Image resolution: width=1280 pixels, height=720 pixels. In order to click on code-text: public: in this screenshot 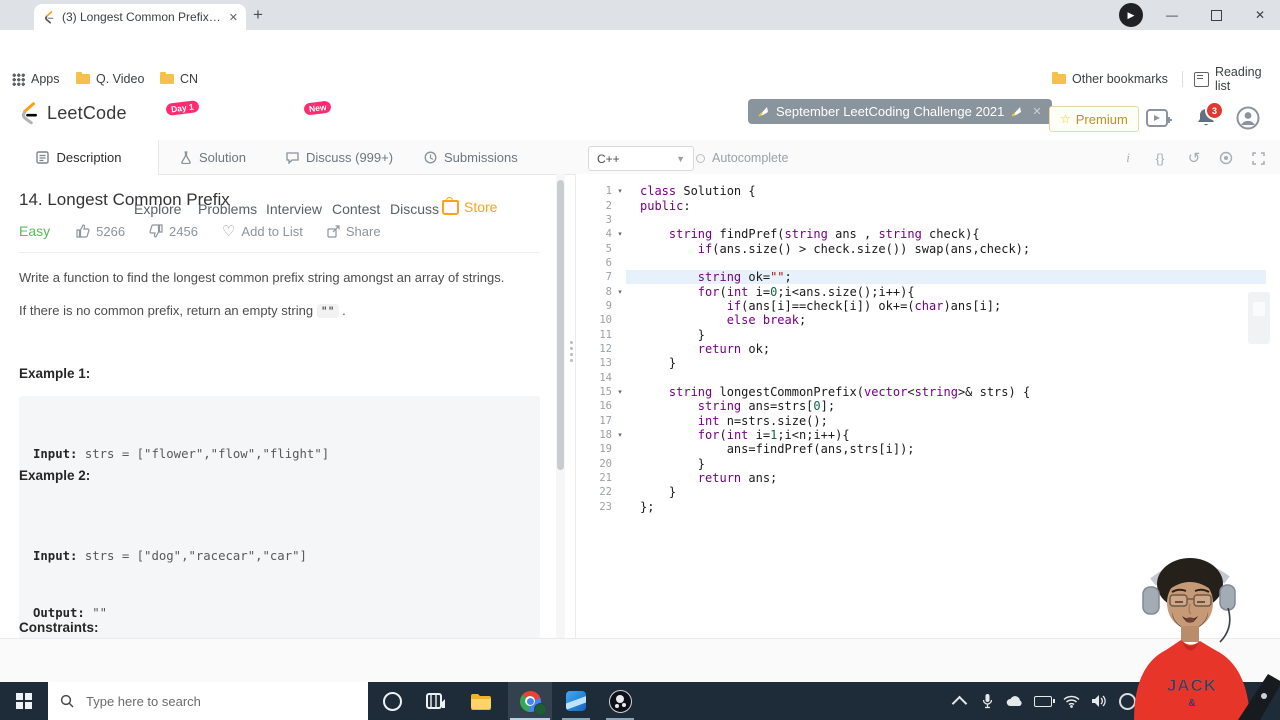, I will do `click(946, 206)`.